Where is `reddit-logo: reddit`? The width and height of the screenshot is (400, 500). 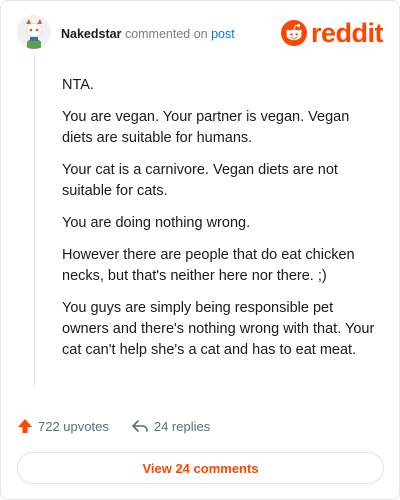 reddit-logo: reddit is located at coordinates (332, 33).